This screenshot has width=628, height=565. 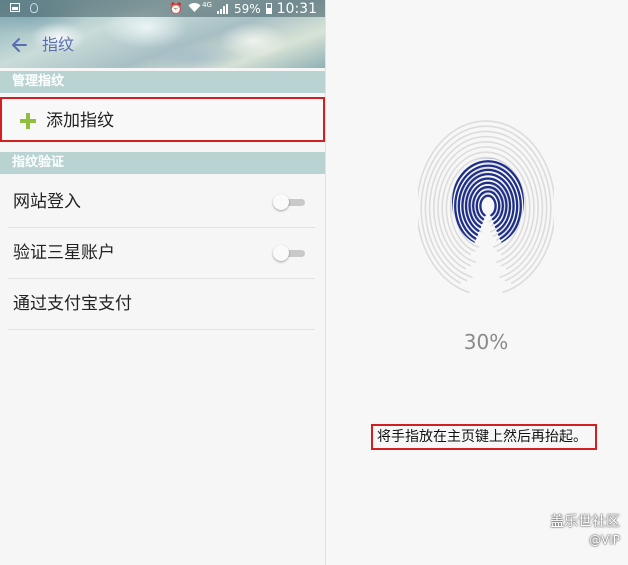 What do you see at coordinates (162, 45) in the screenshot?
I see `title-bar: 指纹` at bounding box center [162, 45].